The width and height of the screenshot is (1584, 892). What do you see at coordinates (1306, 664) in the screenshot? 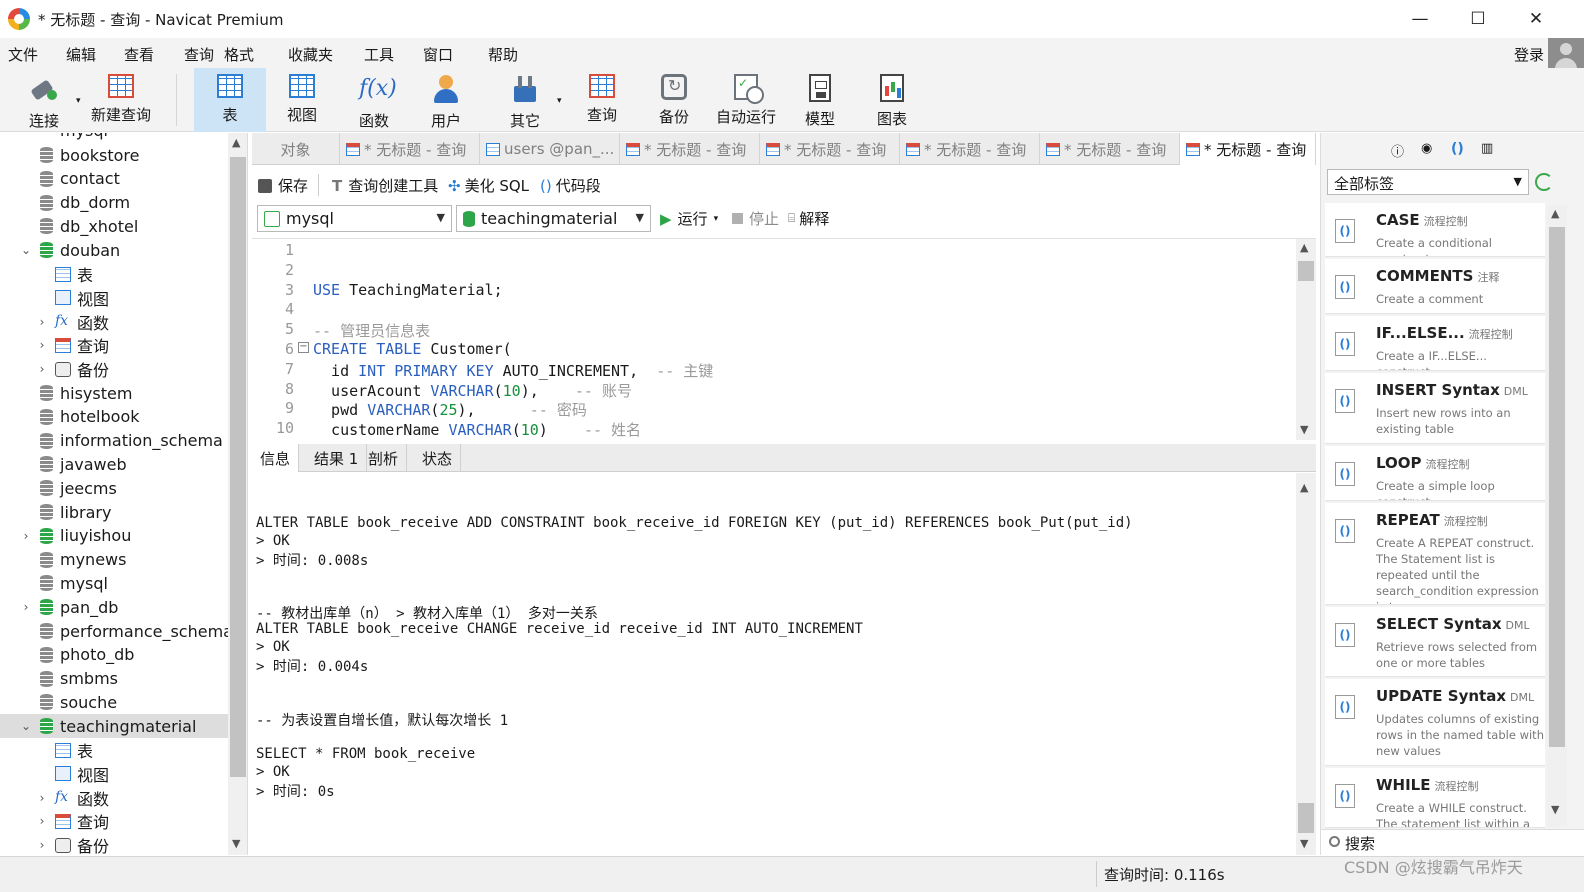
I see `message-scrollbar: ▲ ▼` at bounding box center [1306, 664].